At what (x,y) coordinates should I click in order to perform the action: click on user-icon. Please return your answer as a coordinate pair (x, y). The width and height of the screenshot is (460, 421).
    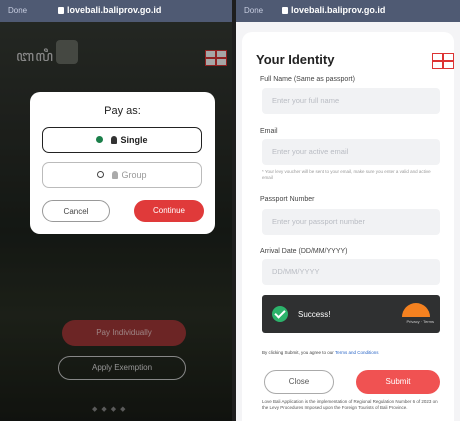
    Looking at the image, I should click on (114, 140).